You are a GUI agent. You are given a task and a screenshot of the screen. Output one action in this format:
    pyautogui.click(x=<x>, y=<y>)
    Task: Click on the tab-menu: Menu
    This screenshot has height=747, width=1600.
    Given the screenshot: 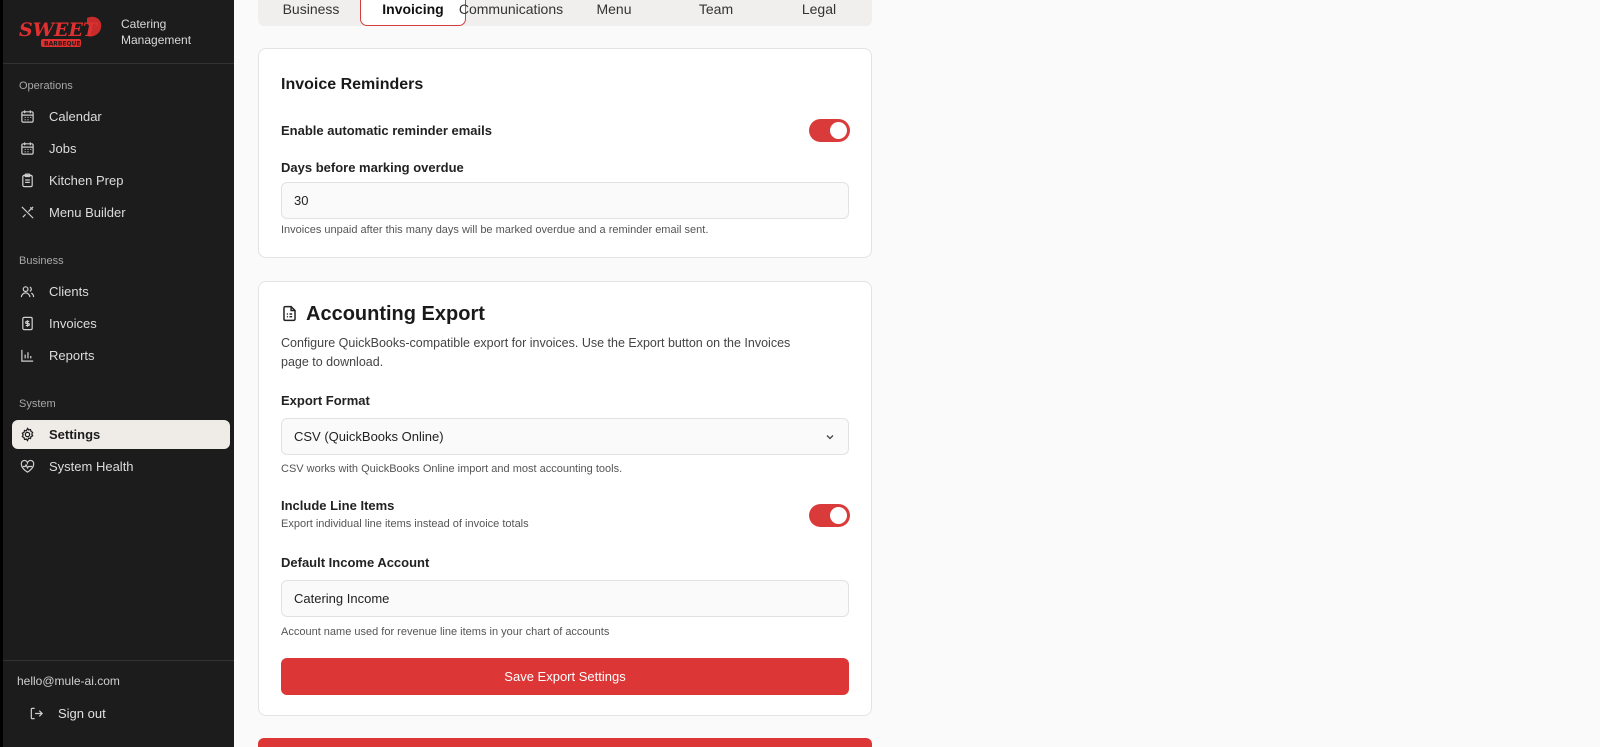 What is the action you would take?
    pyautogui.click(x=614, y=13)
    